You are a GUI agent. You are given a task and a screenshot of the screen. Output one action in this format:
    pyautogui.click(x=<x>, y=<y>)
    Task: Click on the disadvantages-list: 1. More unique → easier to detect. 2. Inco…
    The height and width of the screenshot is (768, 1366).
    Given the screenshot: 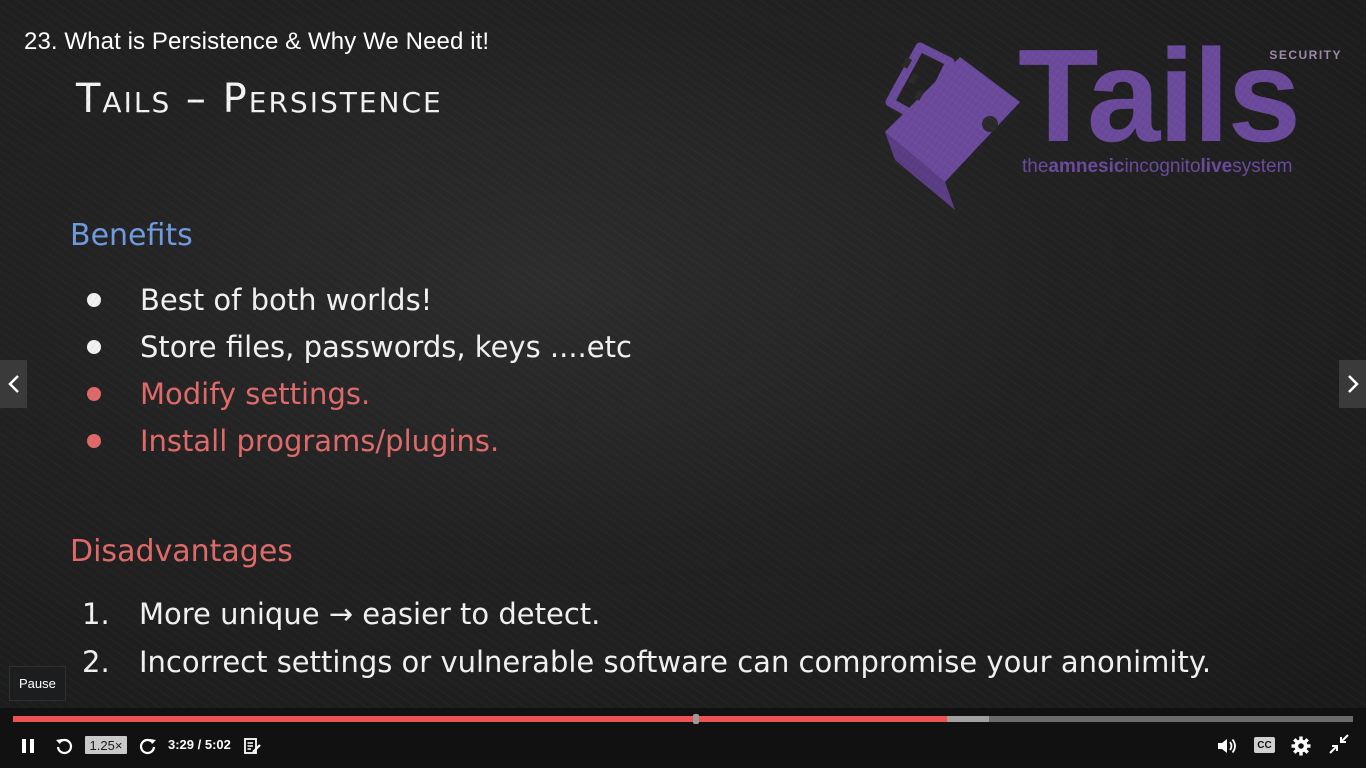 What is the action you would take?
    pyautogui.click(x=646, y=638)
    